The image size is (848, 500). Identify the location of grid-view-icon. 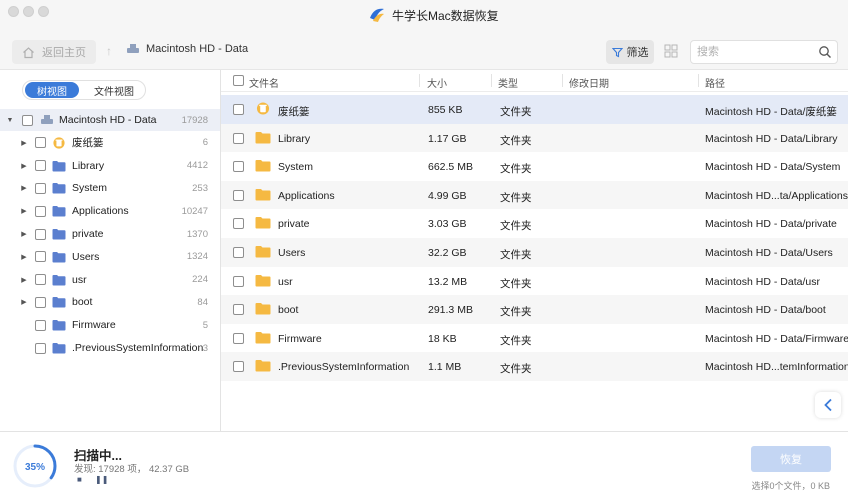
(671, 51).